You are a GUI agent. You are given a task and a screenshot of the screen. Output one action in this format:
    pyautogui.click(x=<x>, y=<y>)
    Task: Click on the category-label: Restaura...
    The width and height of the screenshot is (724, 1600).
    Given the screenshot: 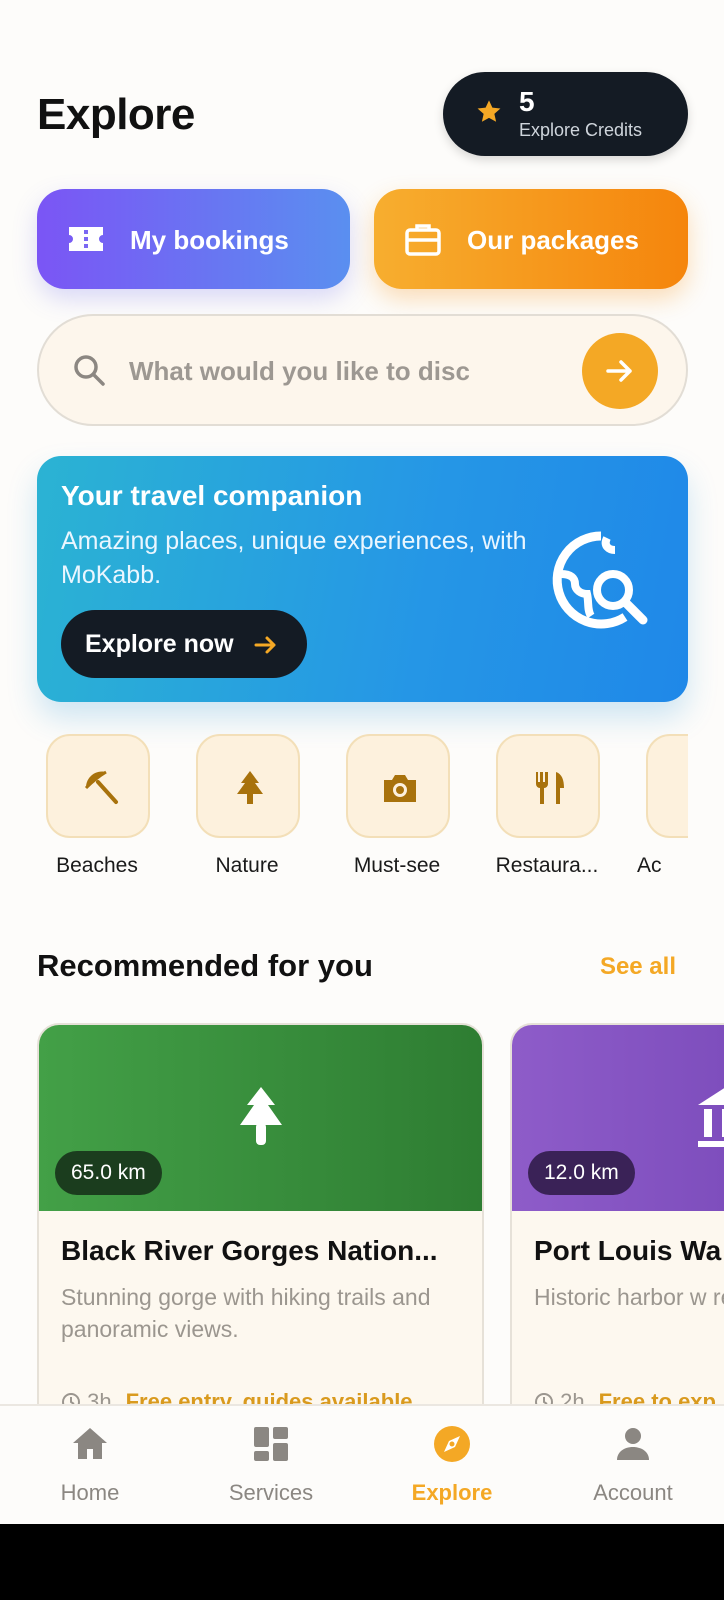 What is the action you would take?
    pyautogui.click(x=547, y=865)
    